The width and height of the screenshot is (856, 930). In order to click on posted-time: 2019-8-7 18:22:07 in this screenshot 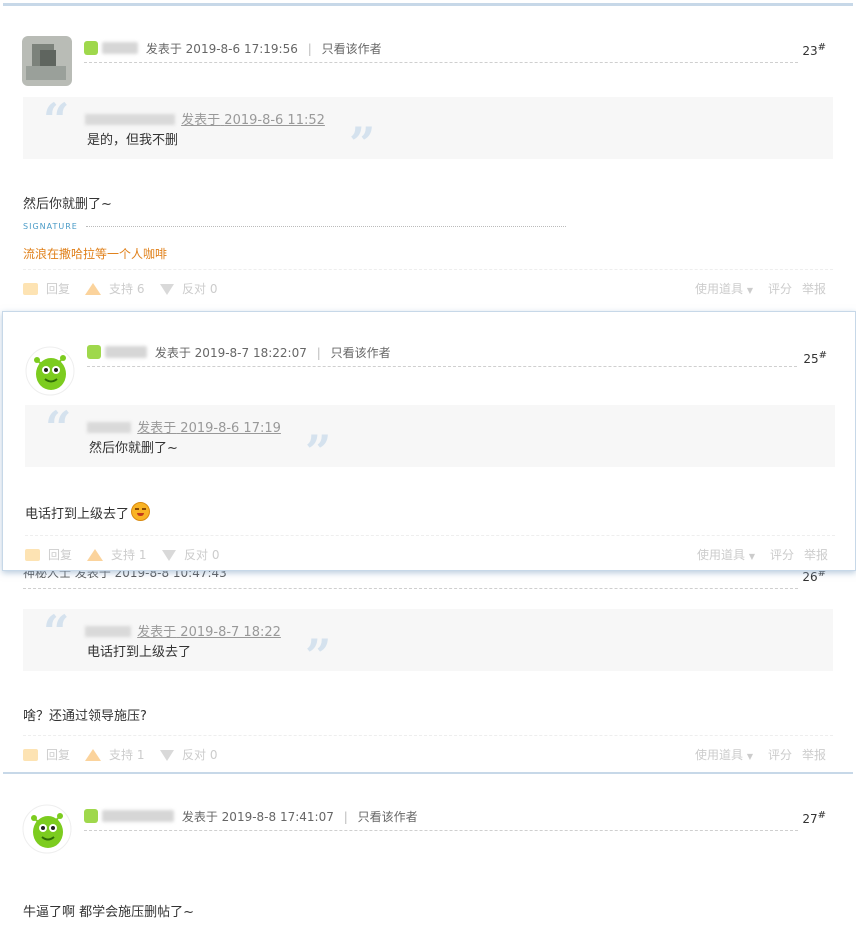, I will do `click(250, 353)`.